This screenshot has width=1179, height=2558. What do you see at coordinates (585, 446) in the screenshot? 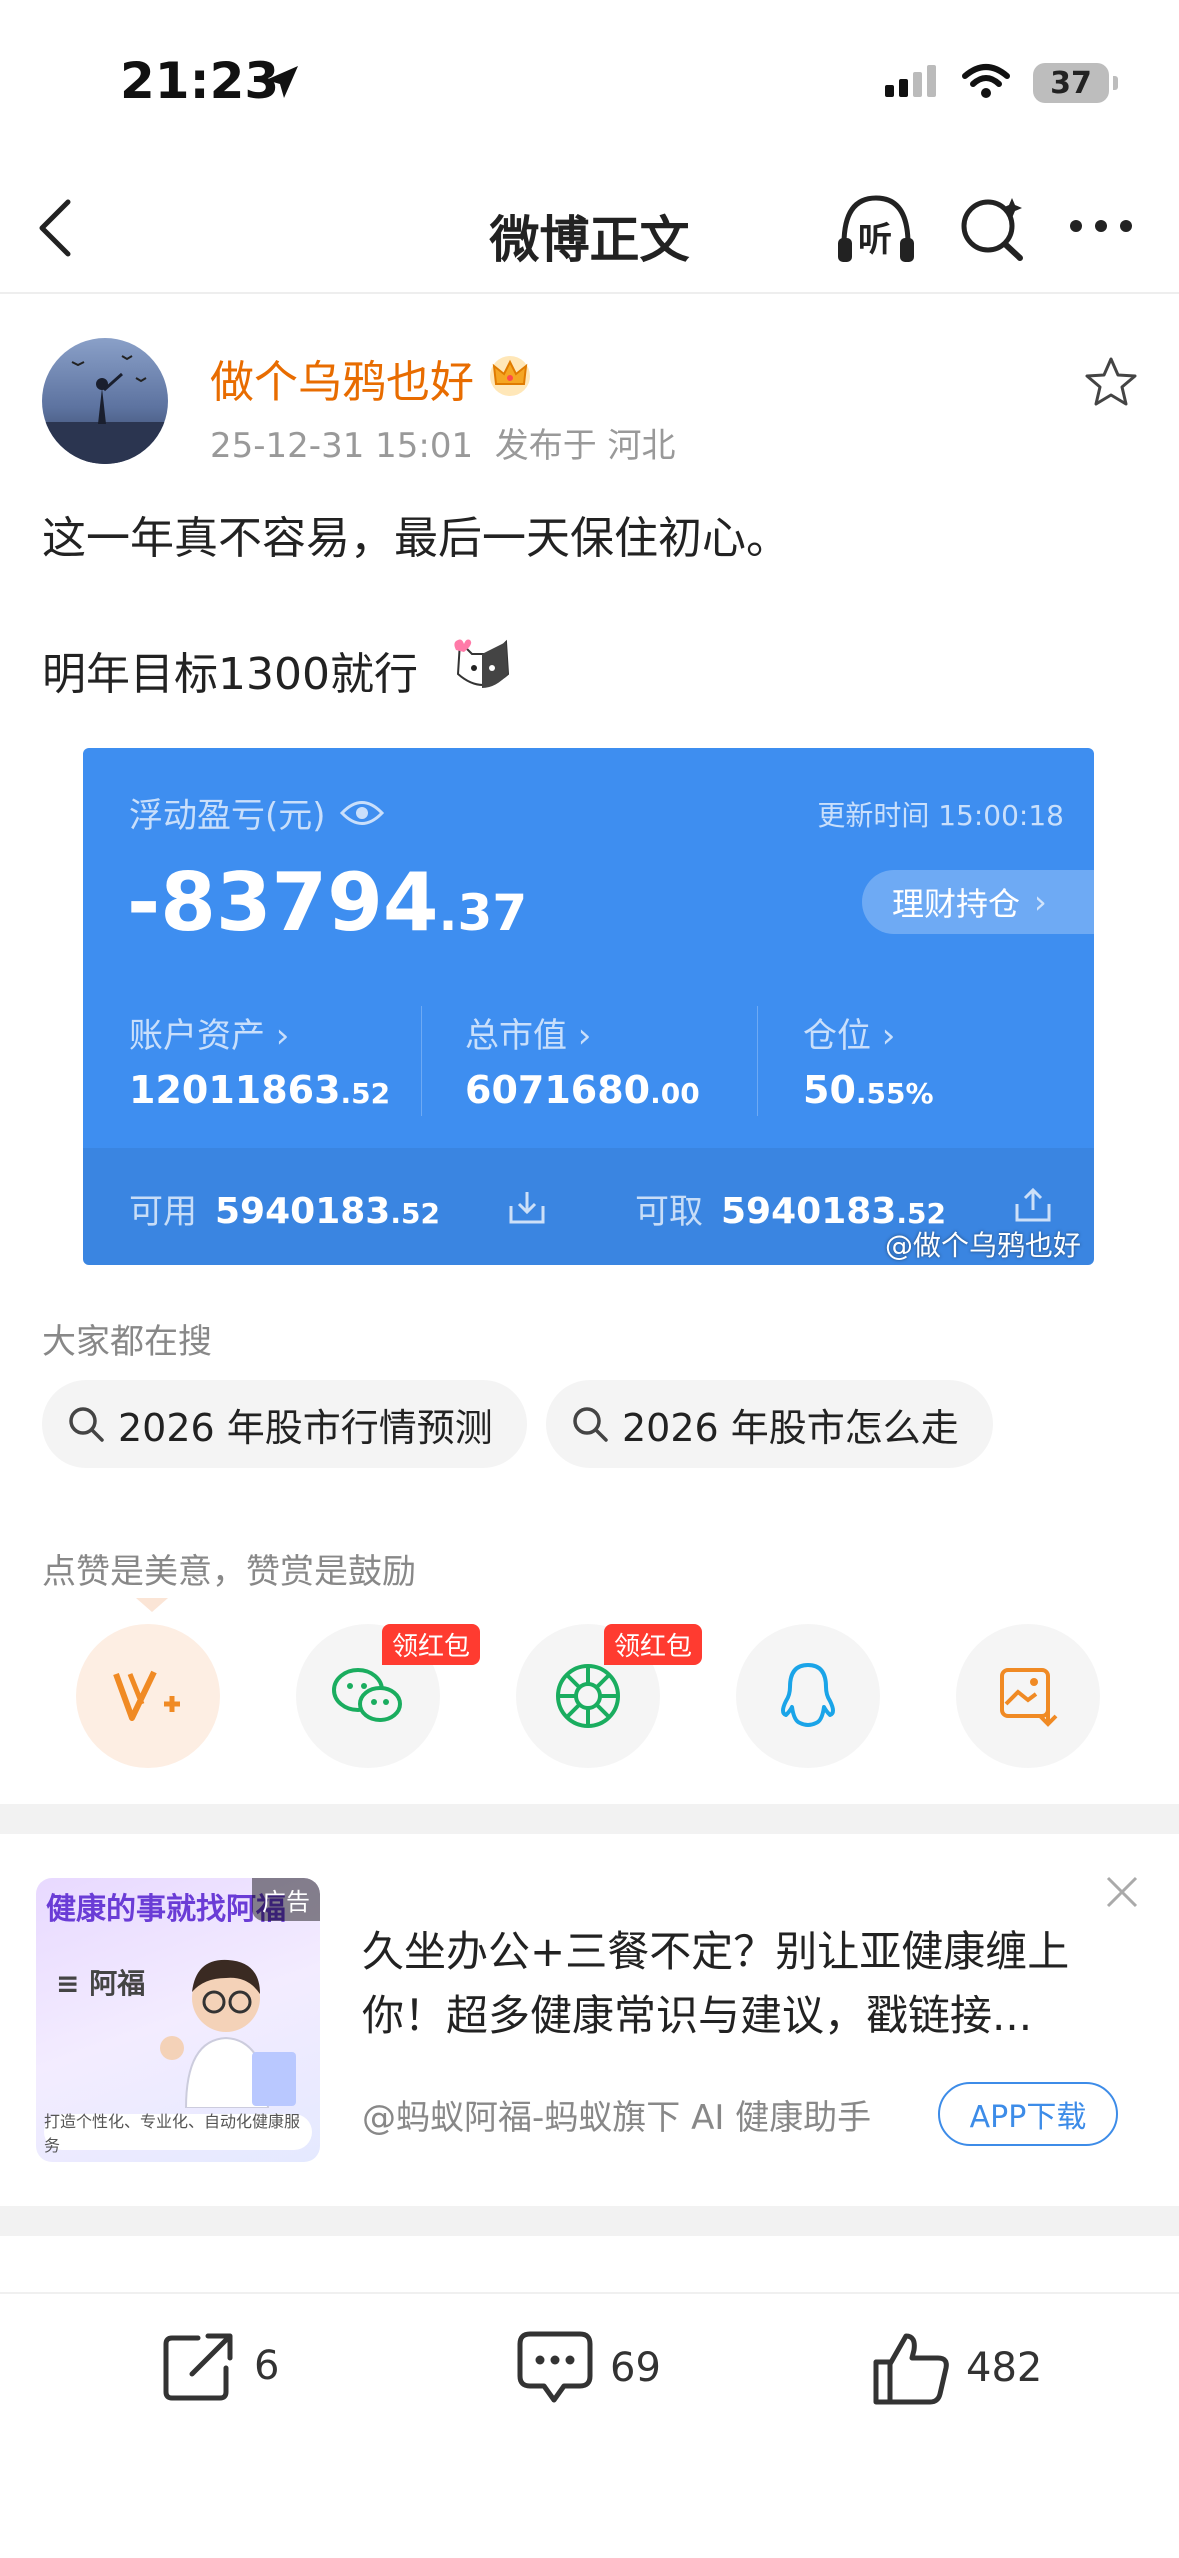
I see `post-location: 发布于 河北` at bounding box center [585, 446].